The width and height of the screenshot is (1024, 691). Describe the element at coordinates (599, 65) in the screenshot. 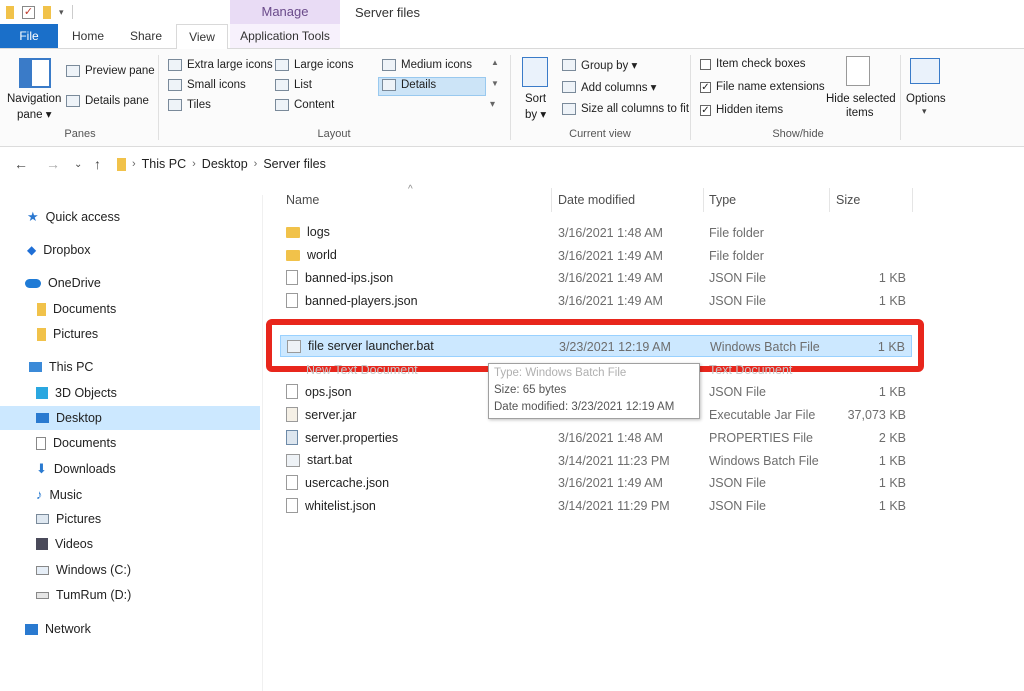

I see `group-by-button: Group by ▾` at that location.